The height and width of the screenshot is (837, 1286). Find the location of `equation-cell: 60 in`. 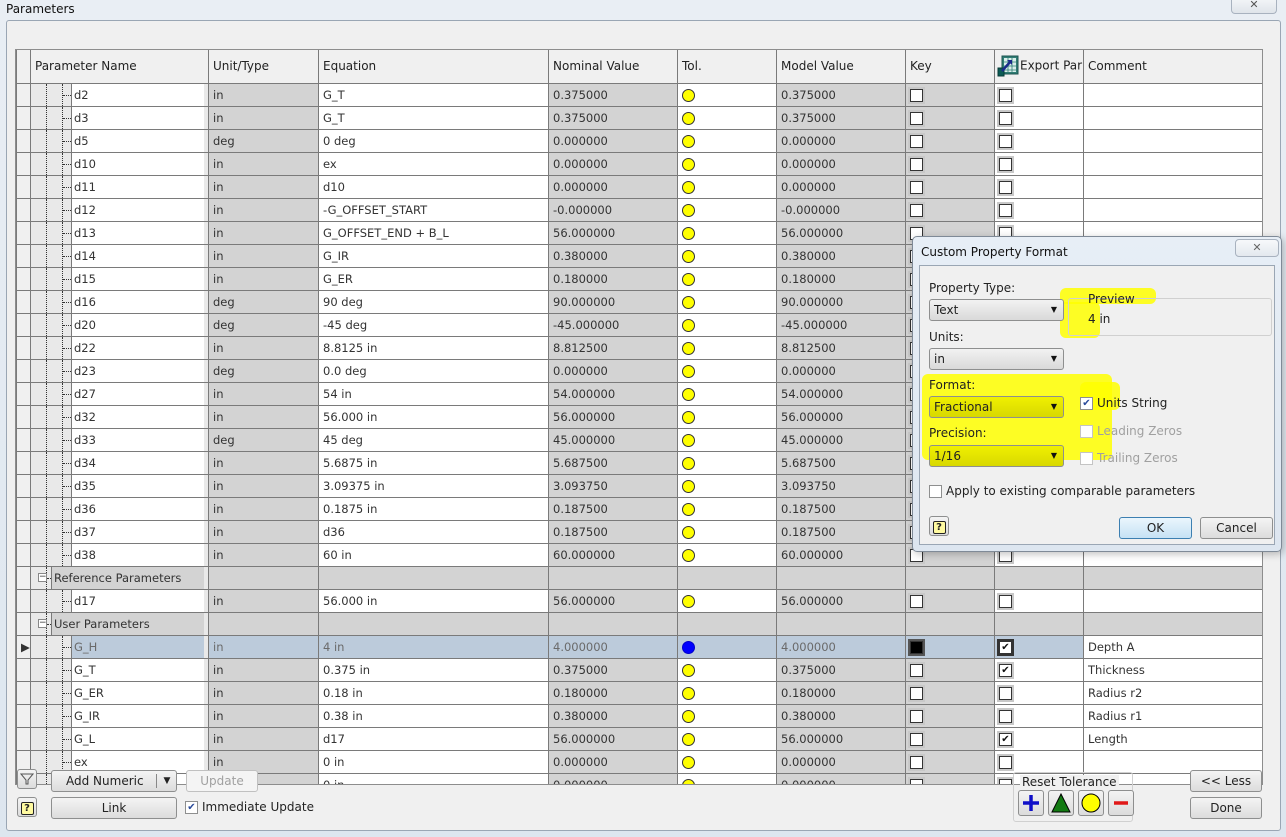

equation-cell: 60 in is located at coordinates (433, 554).